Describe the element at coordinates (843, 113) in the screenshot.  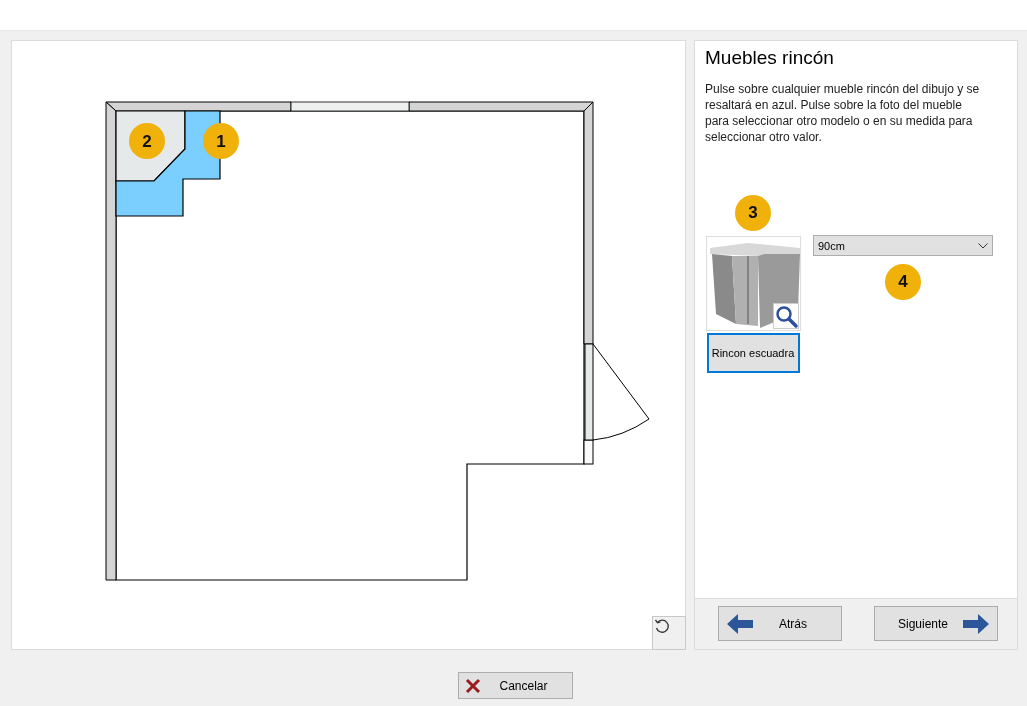
I see `instructions-text: Pulse sobre cualquier mueble rincón del dibujo y se resaltará en azul. Pulse sobre la foto del mueble para seleccionar otro modelo o en su medida para seleccionar otro valor.` at that location.